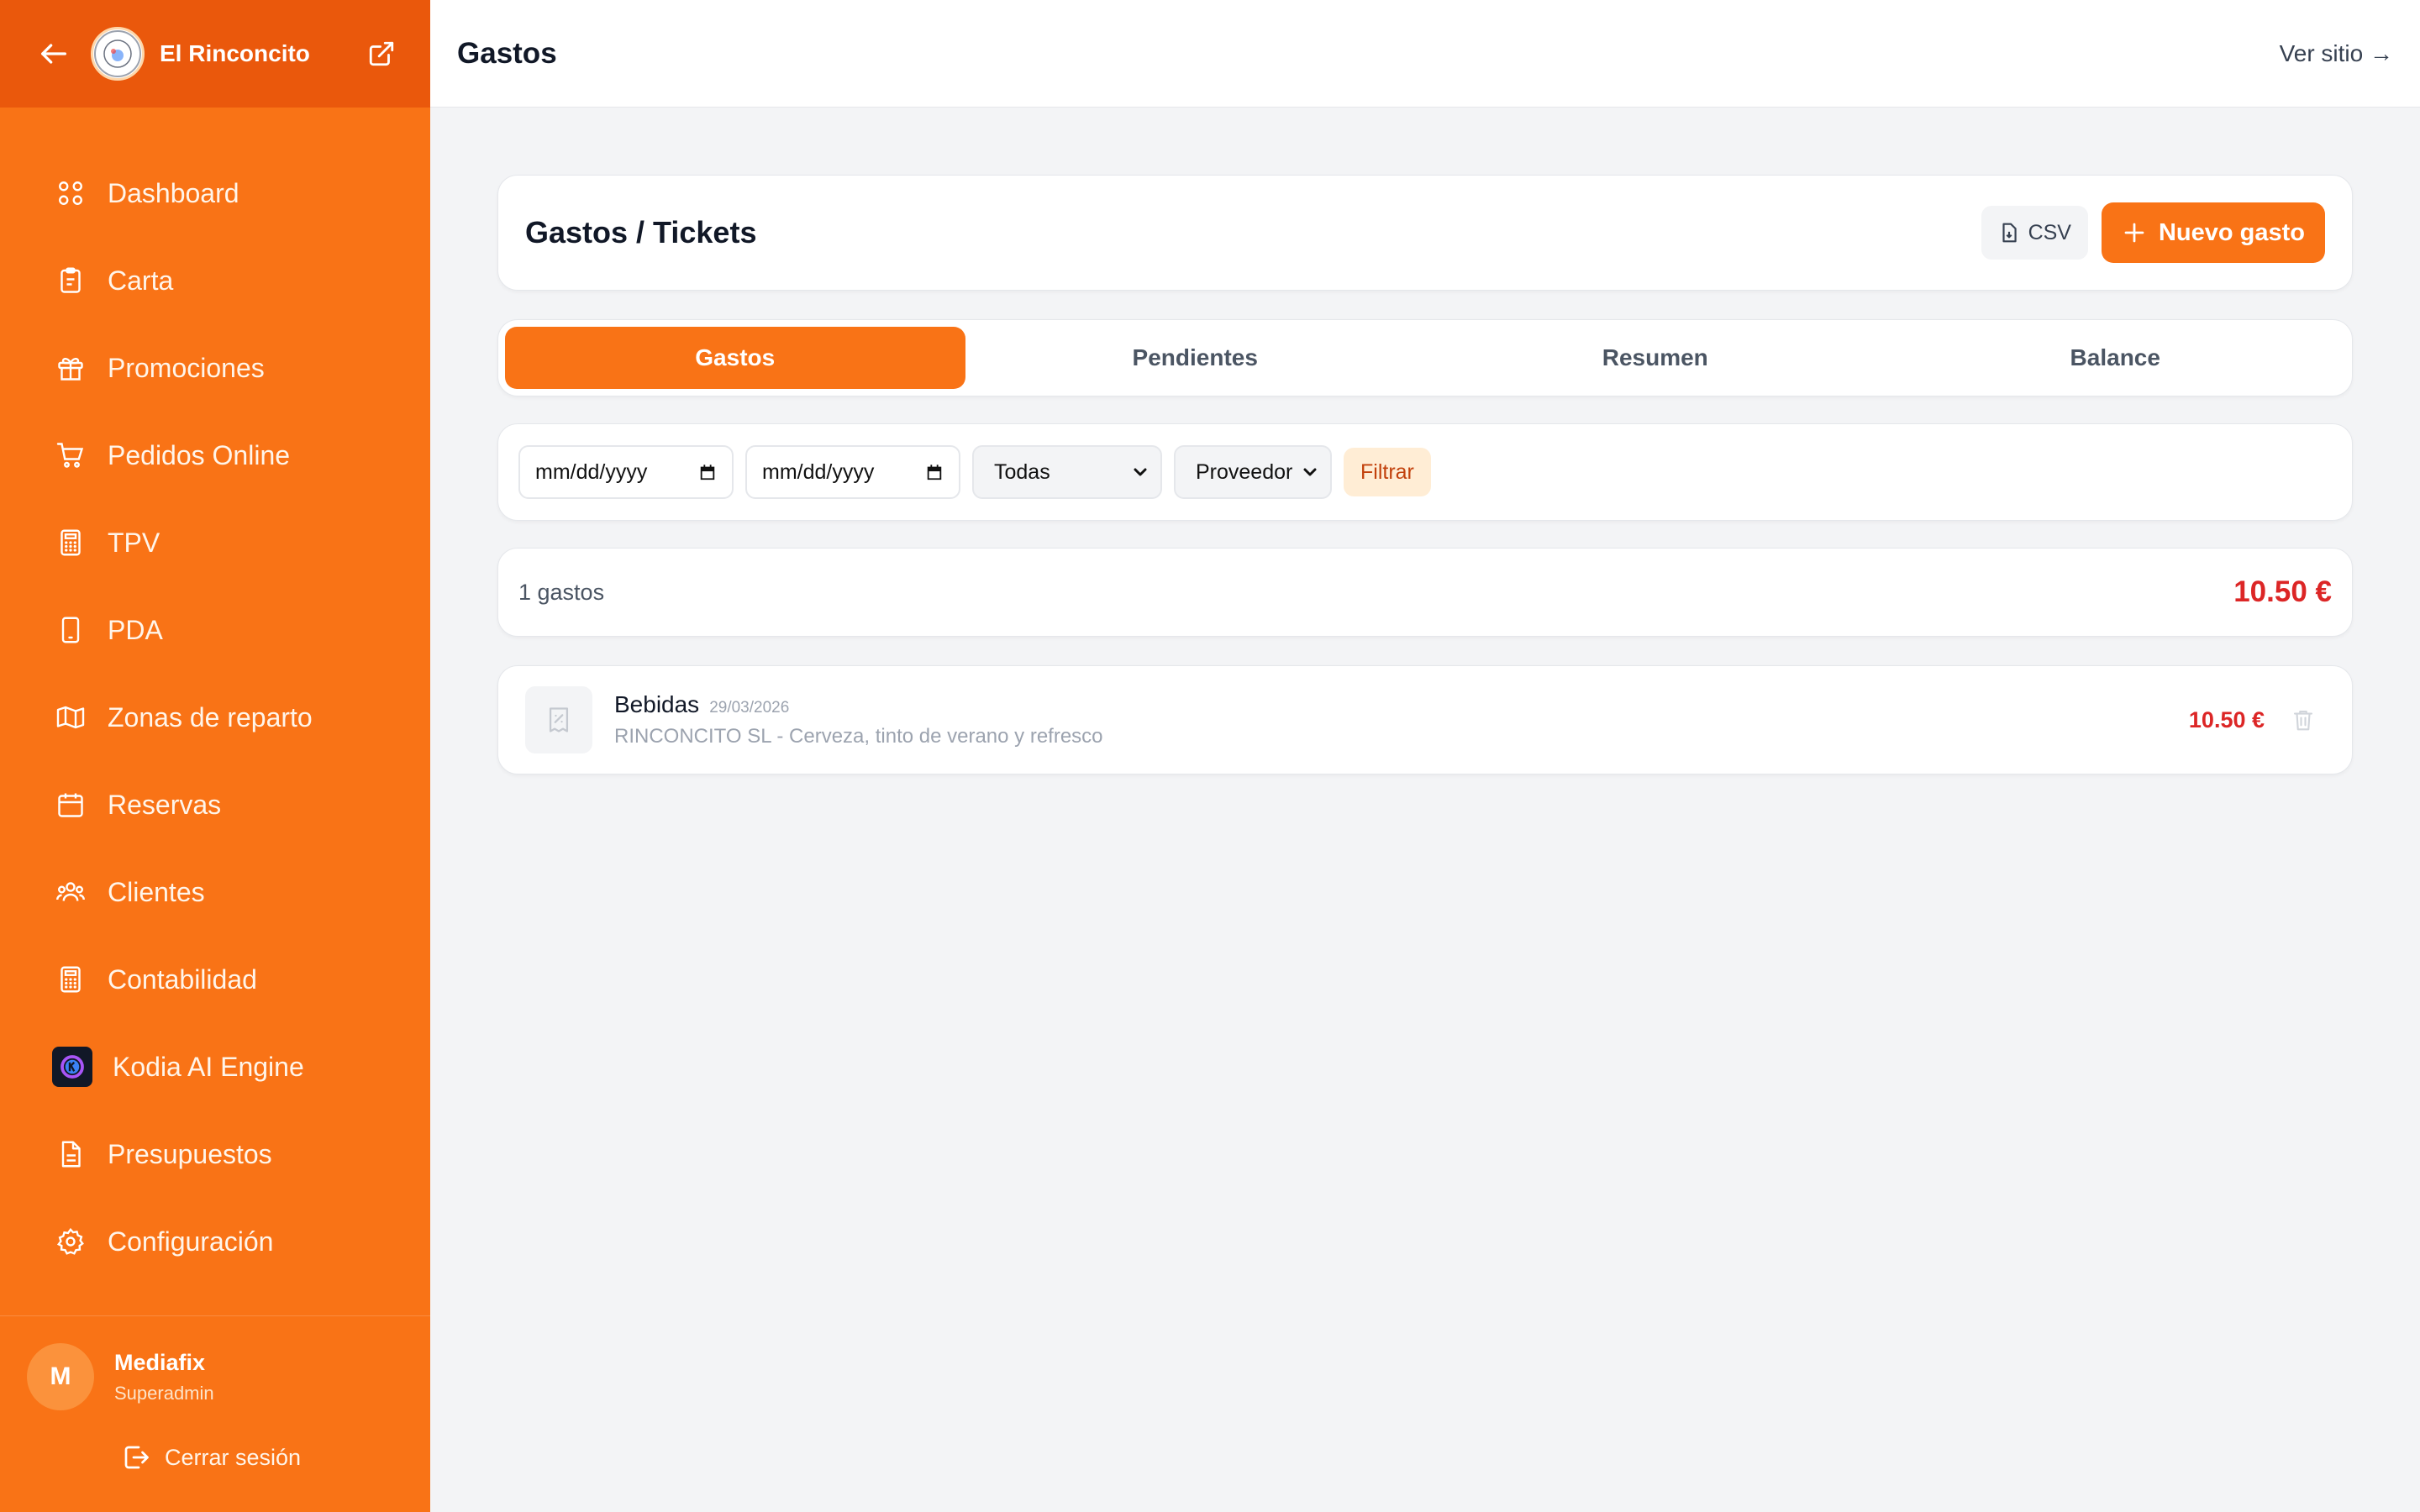 This screenshot has height=1512, width=2420. I want to click on user-role: Superadmin, so click(164, 1393).